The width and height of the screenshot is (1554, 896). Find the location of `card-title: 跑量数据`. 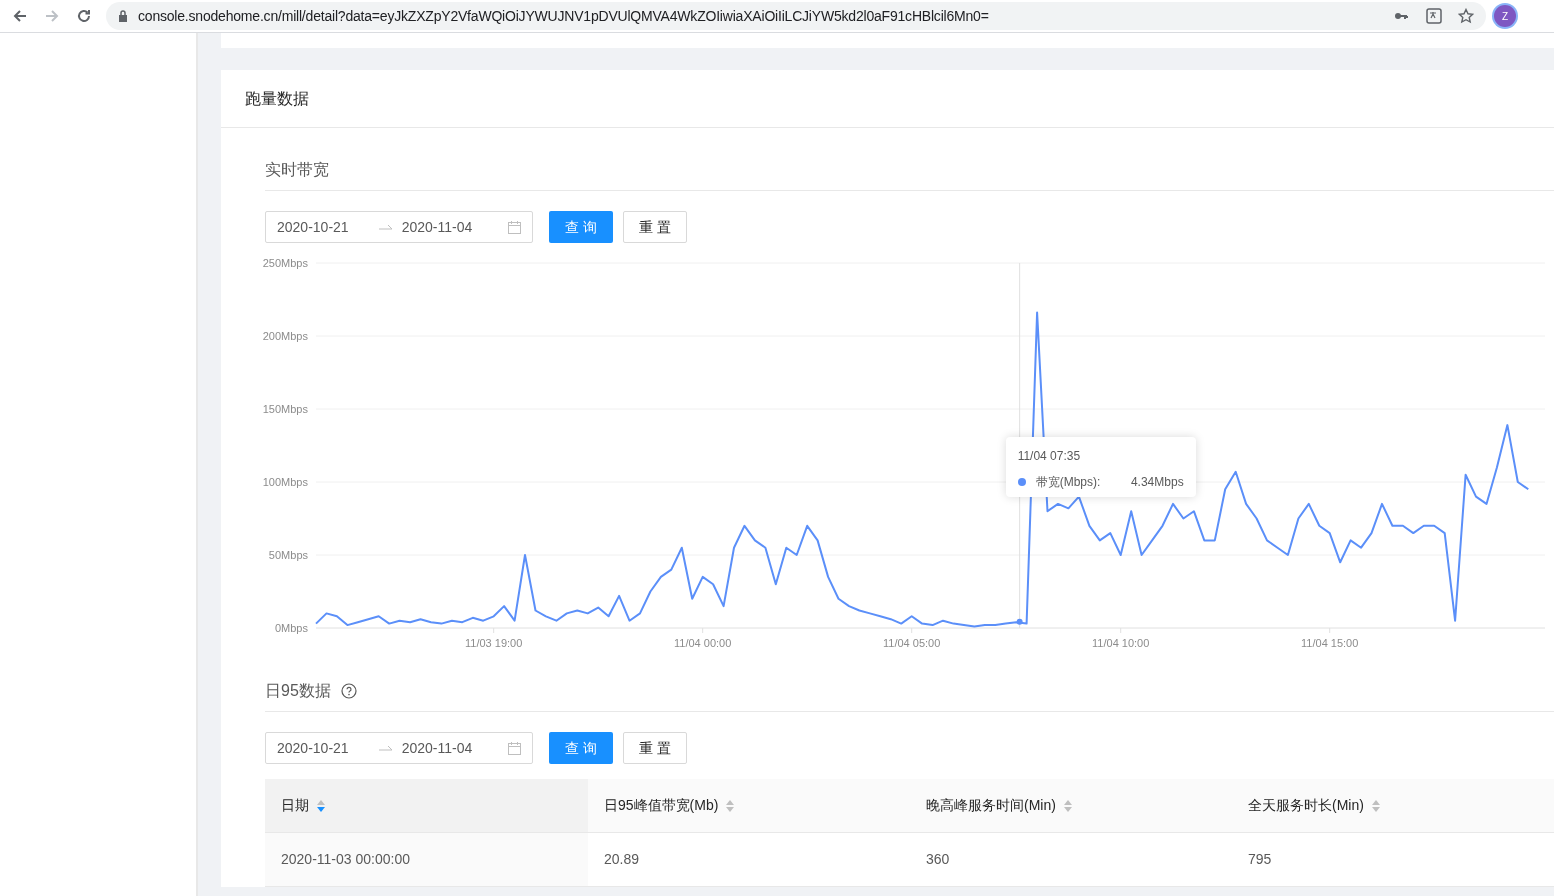

card-title: 跑量数据 is located at coordinates (277, 98).